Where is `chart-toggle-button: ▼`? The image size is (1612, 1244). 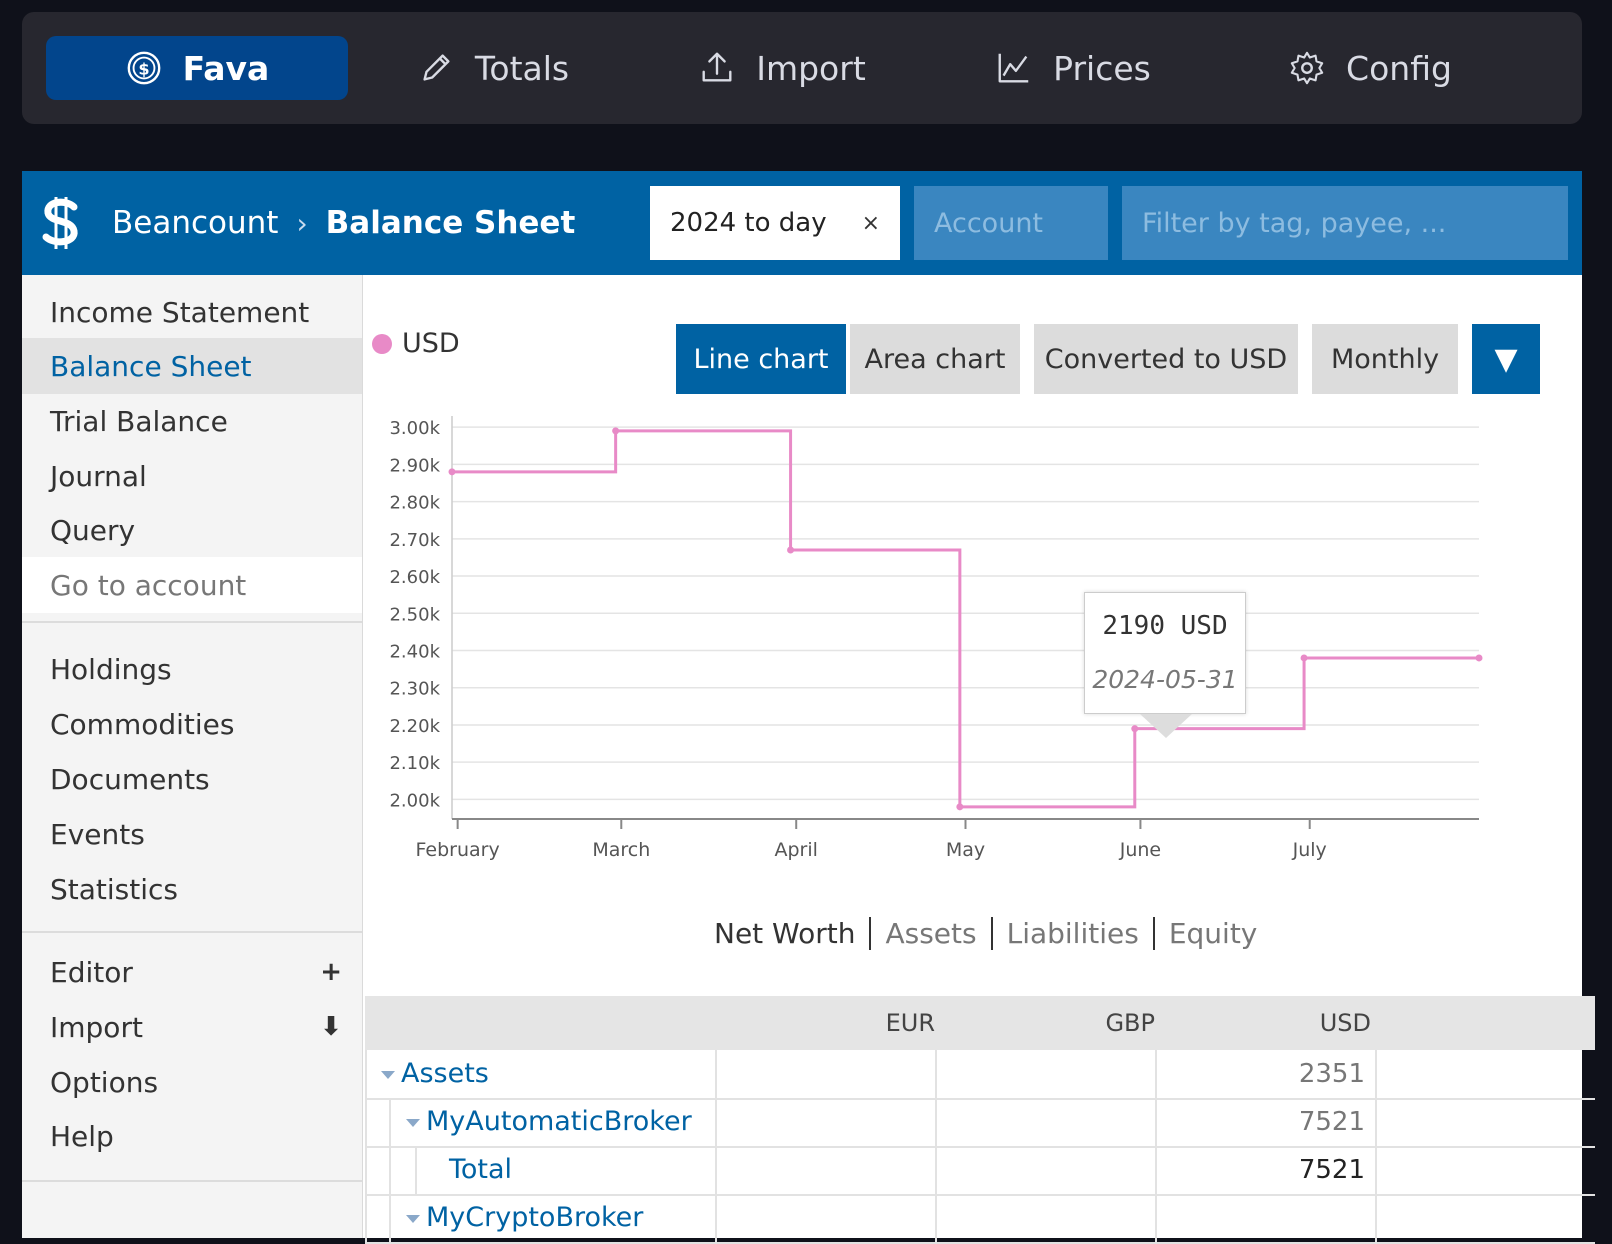 chart-toggle-button: ▼ is located at coordinates (1506, 359).